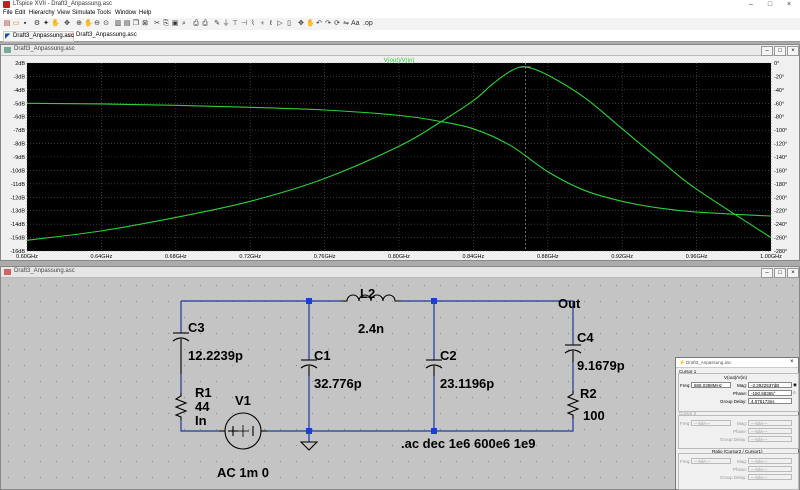 The image size is (800, 490). What do you see at coordinates (569, 303) in the screenshot?
I see `out-net-label: Out` at bounding box center [569, 303].